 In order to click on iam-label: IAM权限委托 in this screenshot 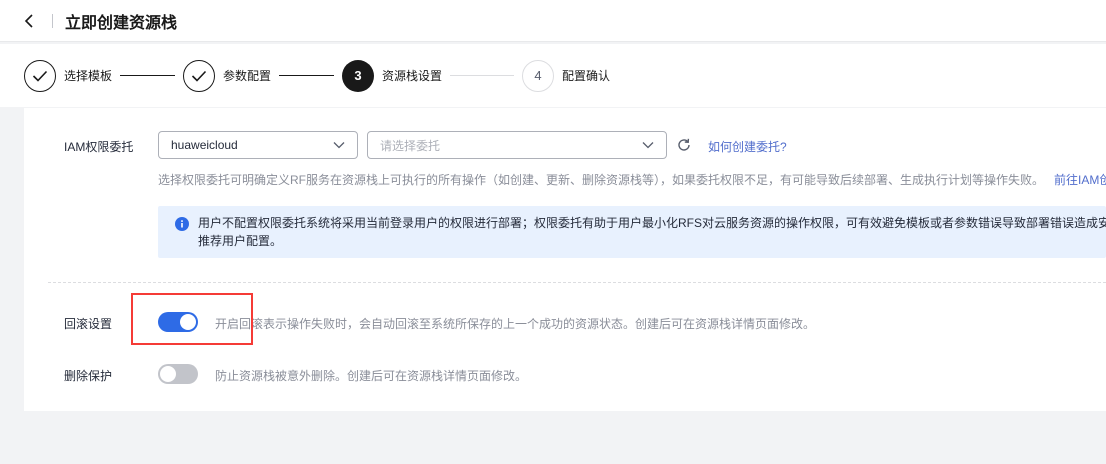, I will do `click(99, 147)`.